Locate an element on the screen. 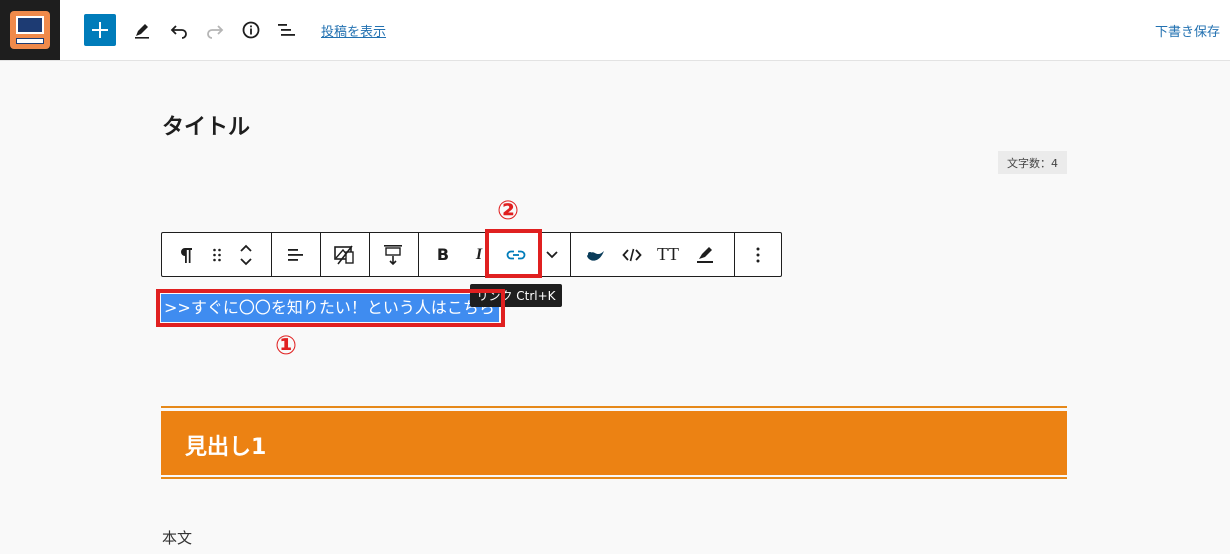  more-formatting-button is located at coordinates (552, 254).